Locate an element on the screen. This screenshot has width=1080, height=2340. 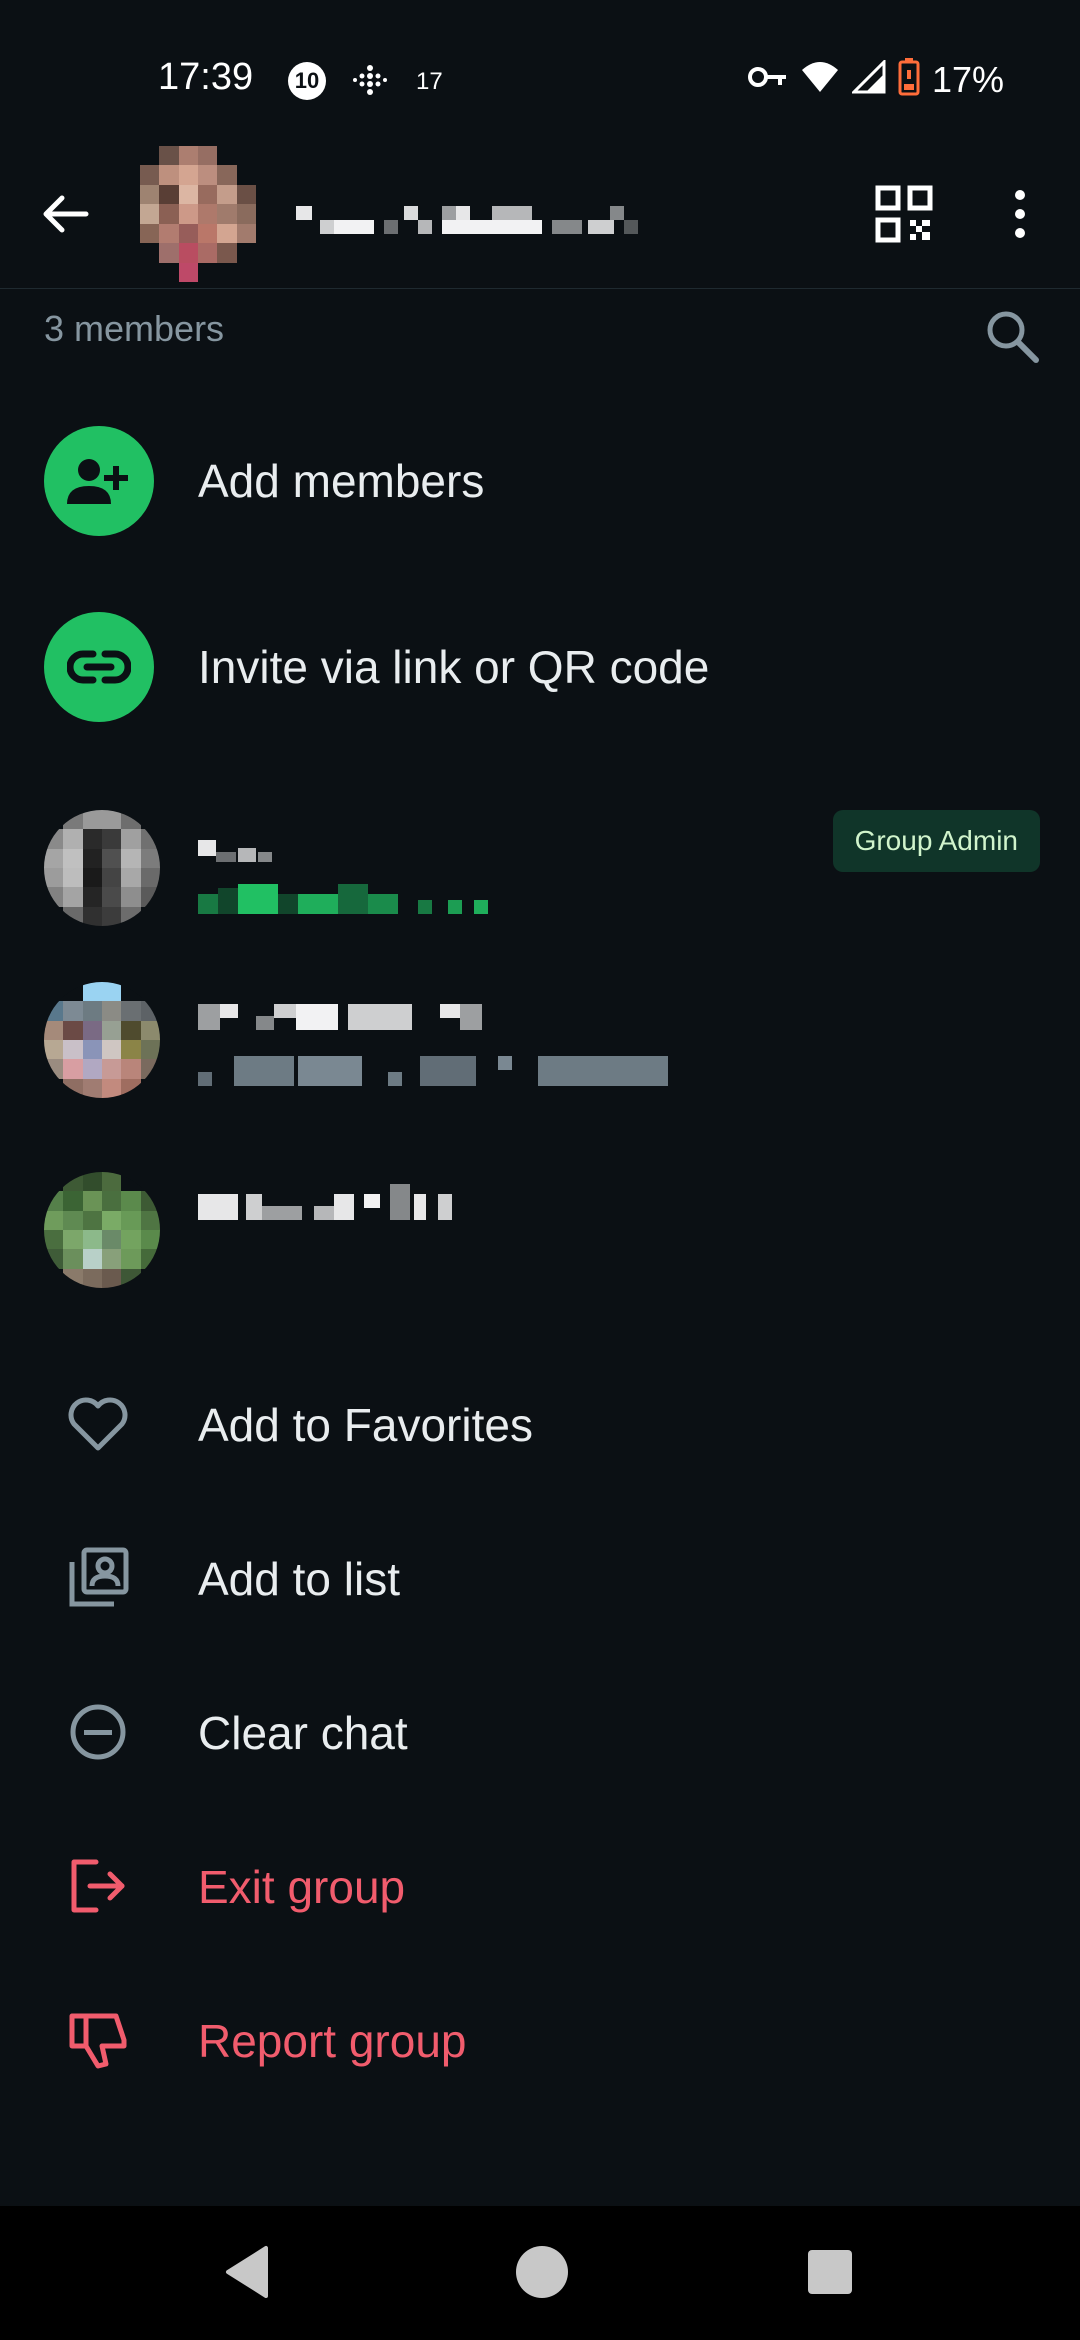
nav-back-button is located at coordinates (248, 2272).